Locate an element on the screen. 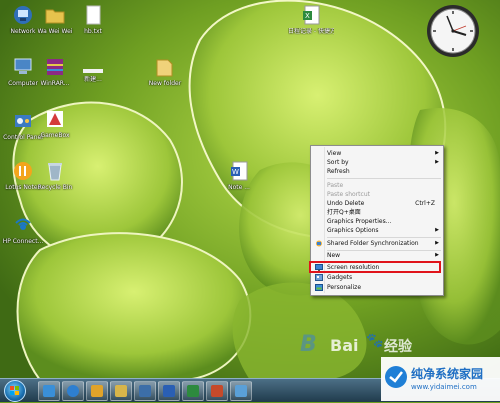 The image size is (500, 403). site-name: 纯净系统家园 is located at coordinates (447, 374).